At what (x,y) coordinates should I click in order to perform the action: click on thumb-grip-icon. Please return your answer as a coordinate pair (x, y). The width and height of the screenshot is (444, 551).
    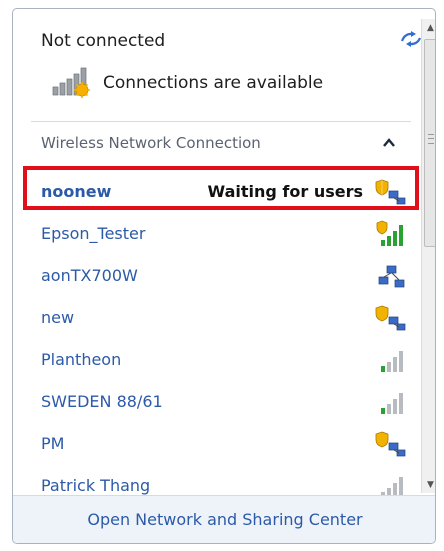
    Looking at the image, I should click on (431, 139).